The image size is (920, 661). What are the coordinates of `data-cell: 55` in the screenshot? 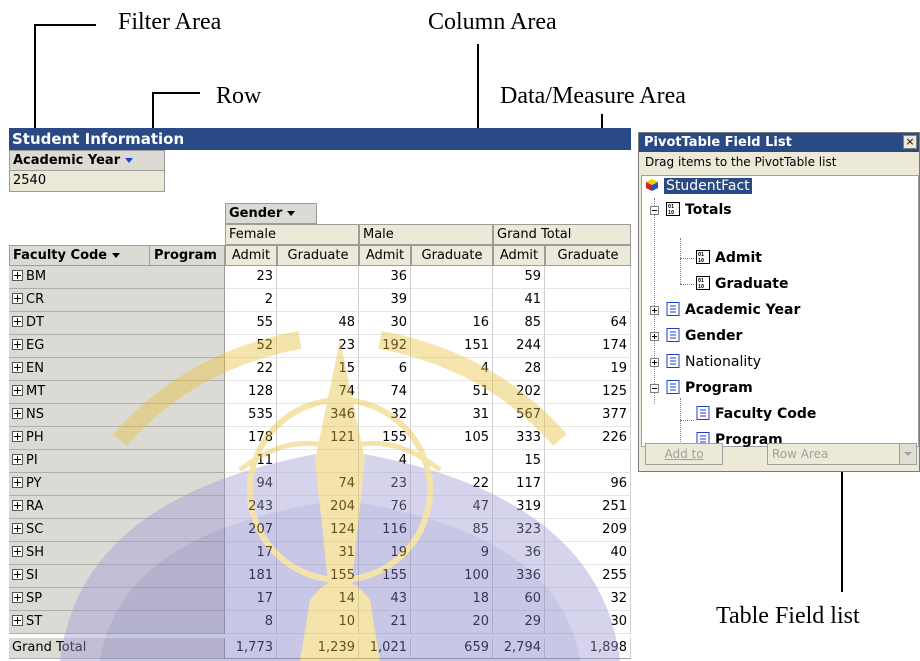 It's located at (251, 323).